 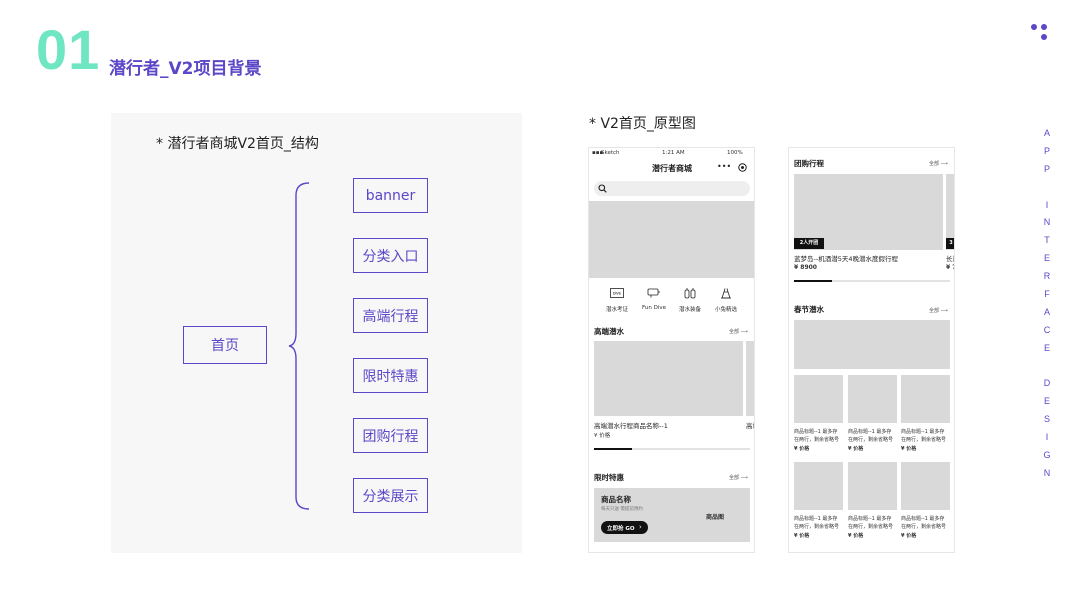 What do you see at coordinates (1040, 33) in the screenshot?
I see `dots-logo-icon` at bounding box center [1040, 33].